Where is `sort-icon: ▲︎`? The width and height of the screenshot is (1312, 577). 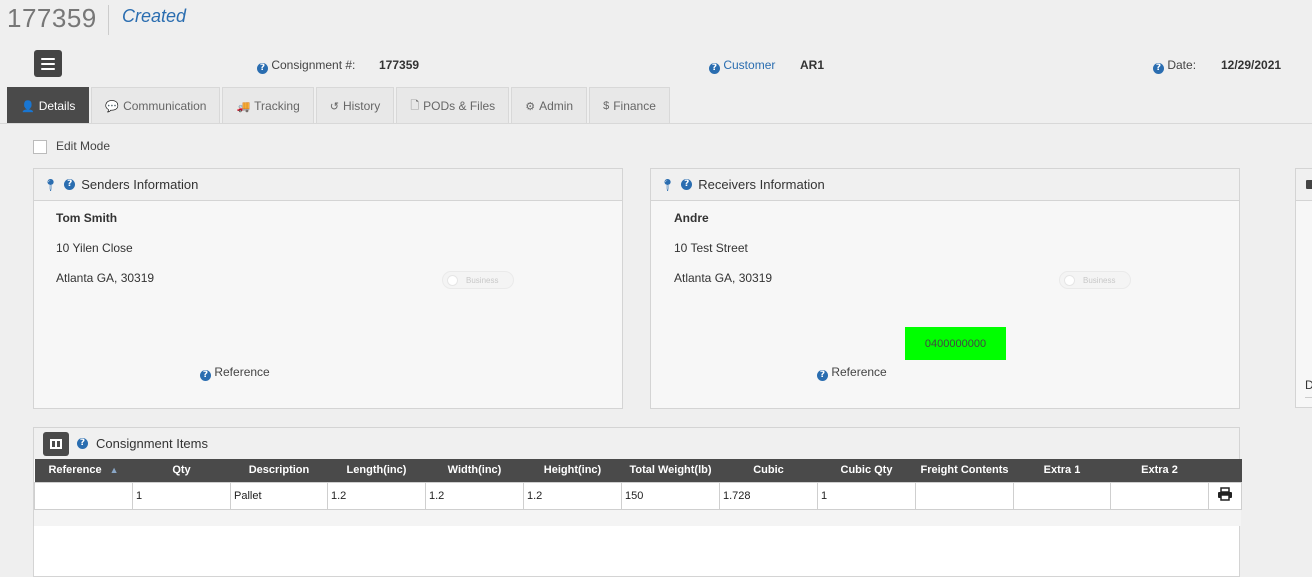
sort-icon: ▲︎ is located at coordinates (114, 470).